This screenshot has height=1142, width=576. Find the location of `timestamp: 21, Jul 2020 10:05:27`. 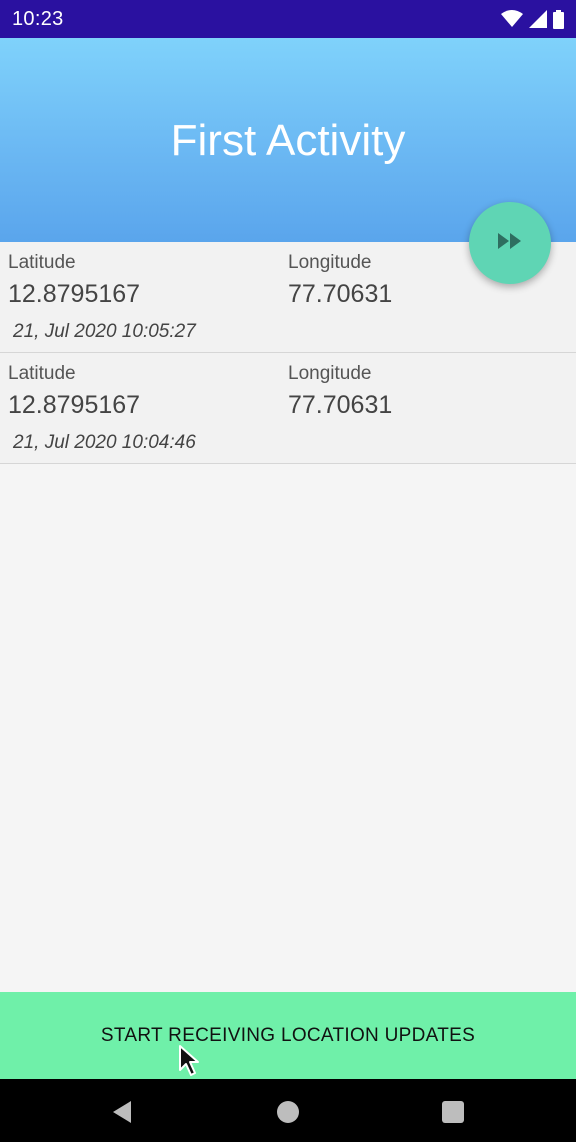

timestamp: 21, Jul 2020 10:05:27 is located at coordinates (104, 331).